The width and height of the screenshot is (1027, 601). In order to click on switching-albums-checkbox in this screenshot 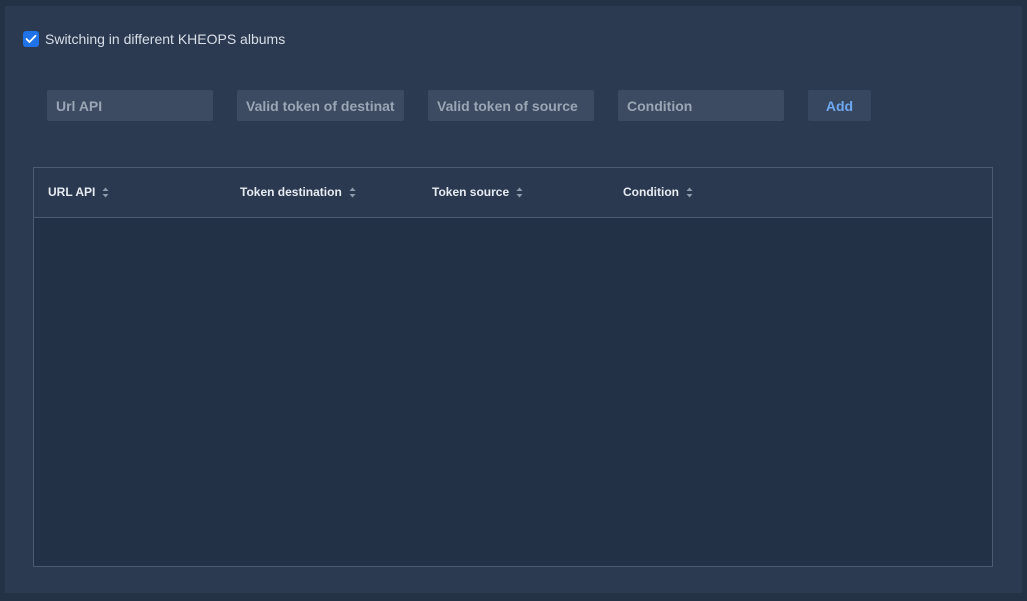, I will do `click(31, 39)`.